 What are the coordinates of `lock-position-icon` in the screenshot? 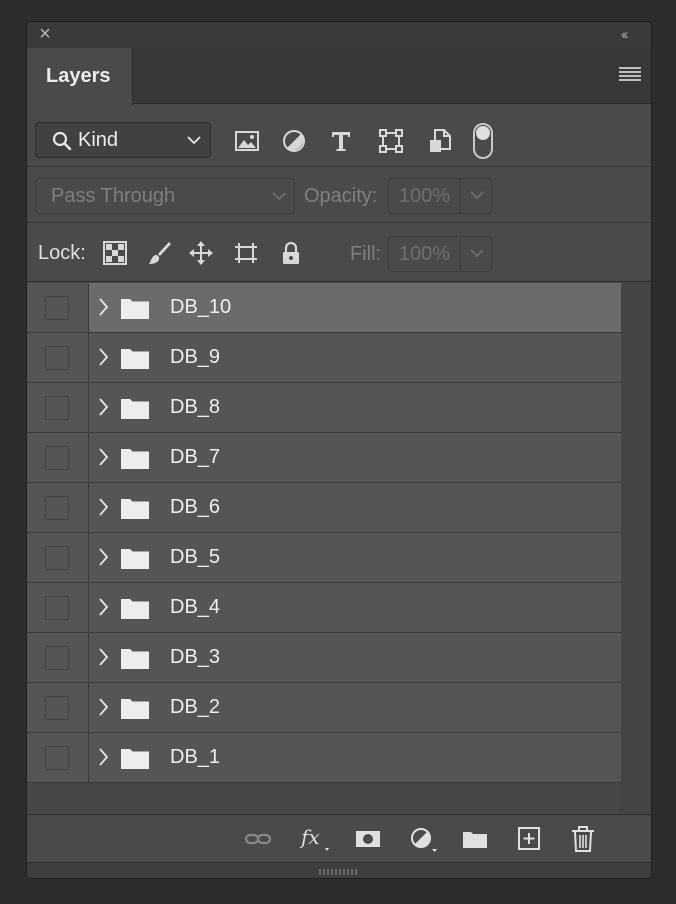 It's located at (201, 253).